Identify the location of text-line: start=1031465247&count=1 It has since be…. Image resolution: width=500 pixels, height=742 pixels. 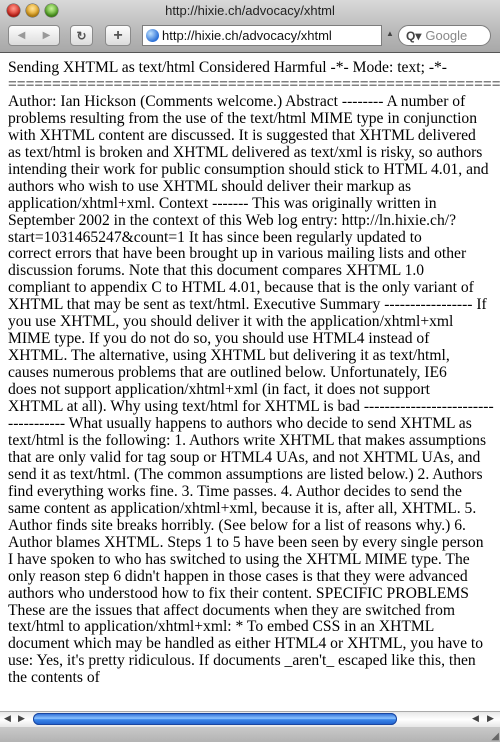
(215, 237).